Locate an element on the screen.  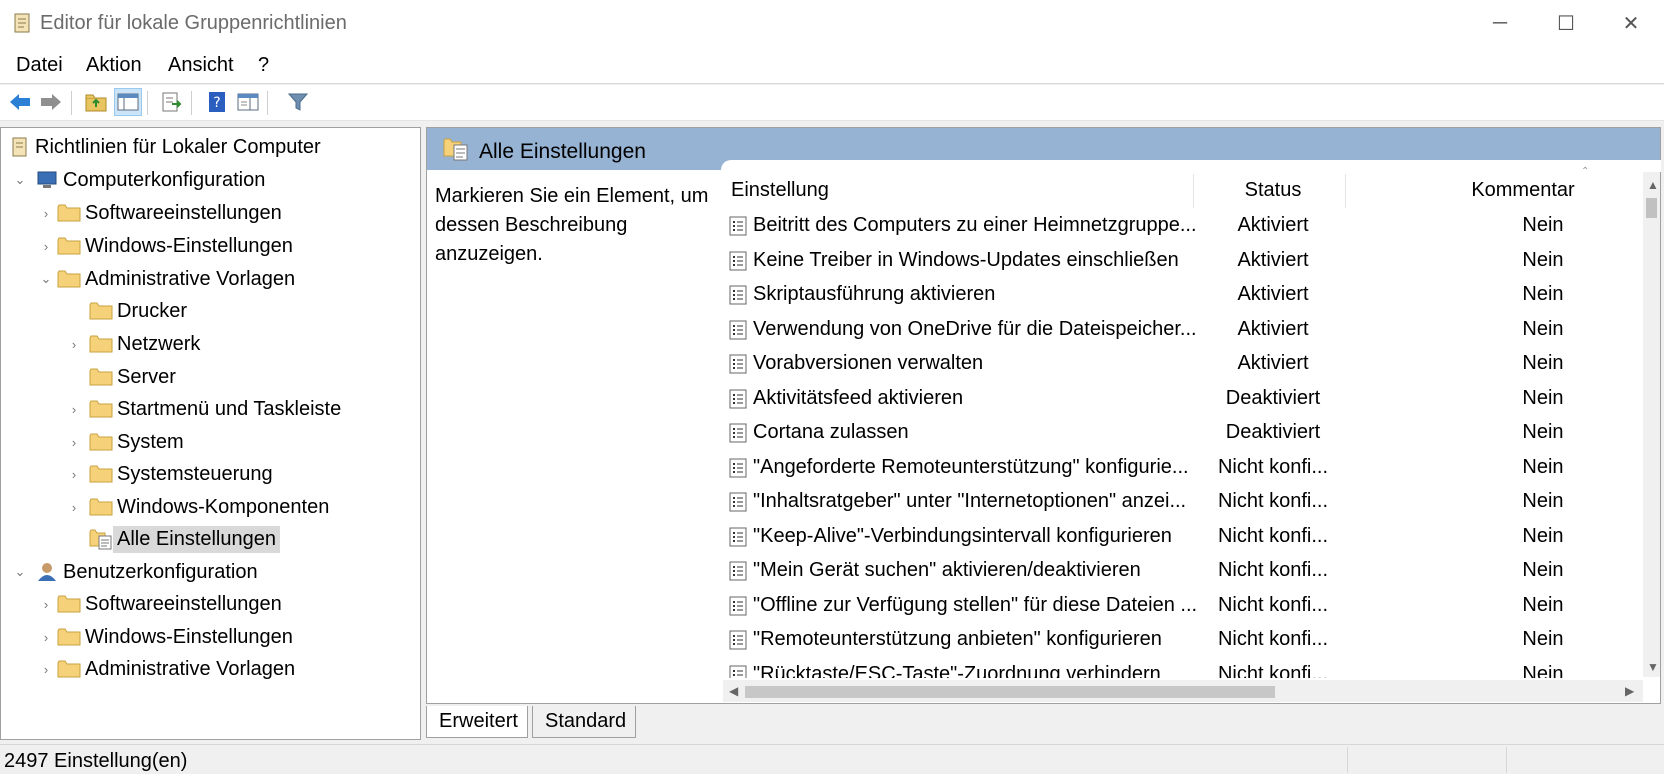
all-settings-icon is located at coordinates (455, 149).